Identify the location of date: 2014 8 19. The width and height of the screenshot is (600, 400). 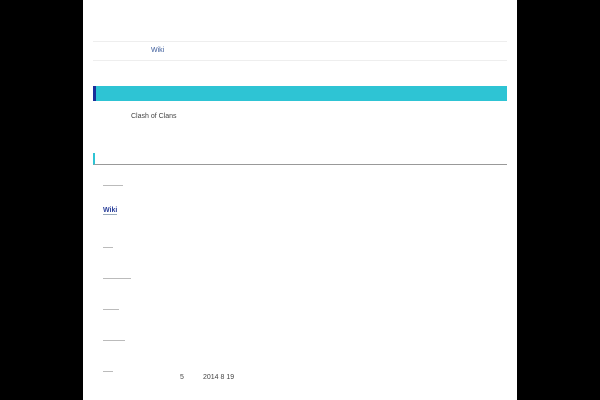
(219, 377).